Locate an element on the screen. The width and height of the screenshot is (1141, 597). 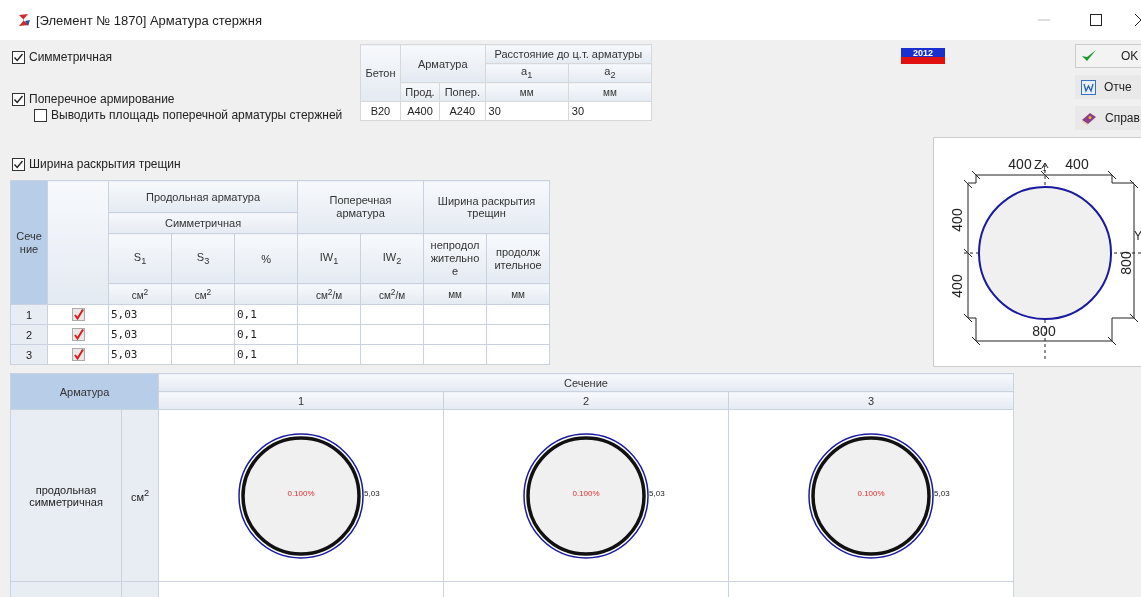
table-header: S$_{1}$ is located at coordinates (140, 258).